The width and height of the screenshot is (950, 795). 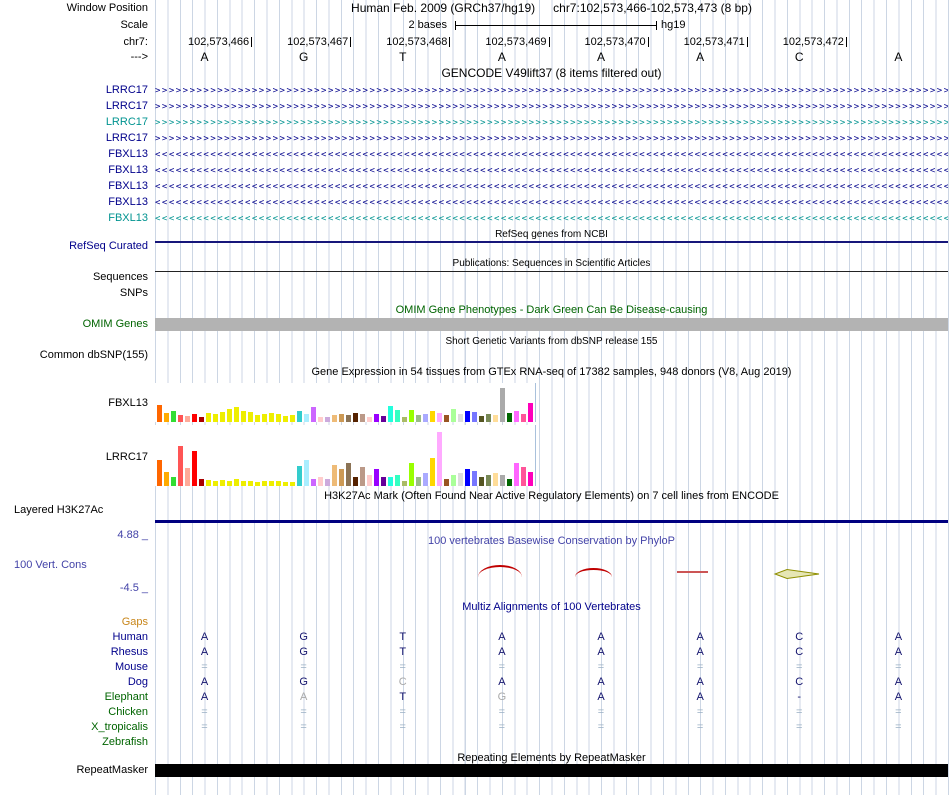 I want to click on repeatmasker-bar, so click(x=551, y=770).